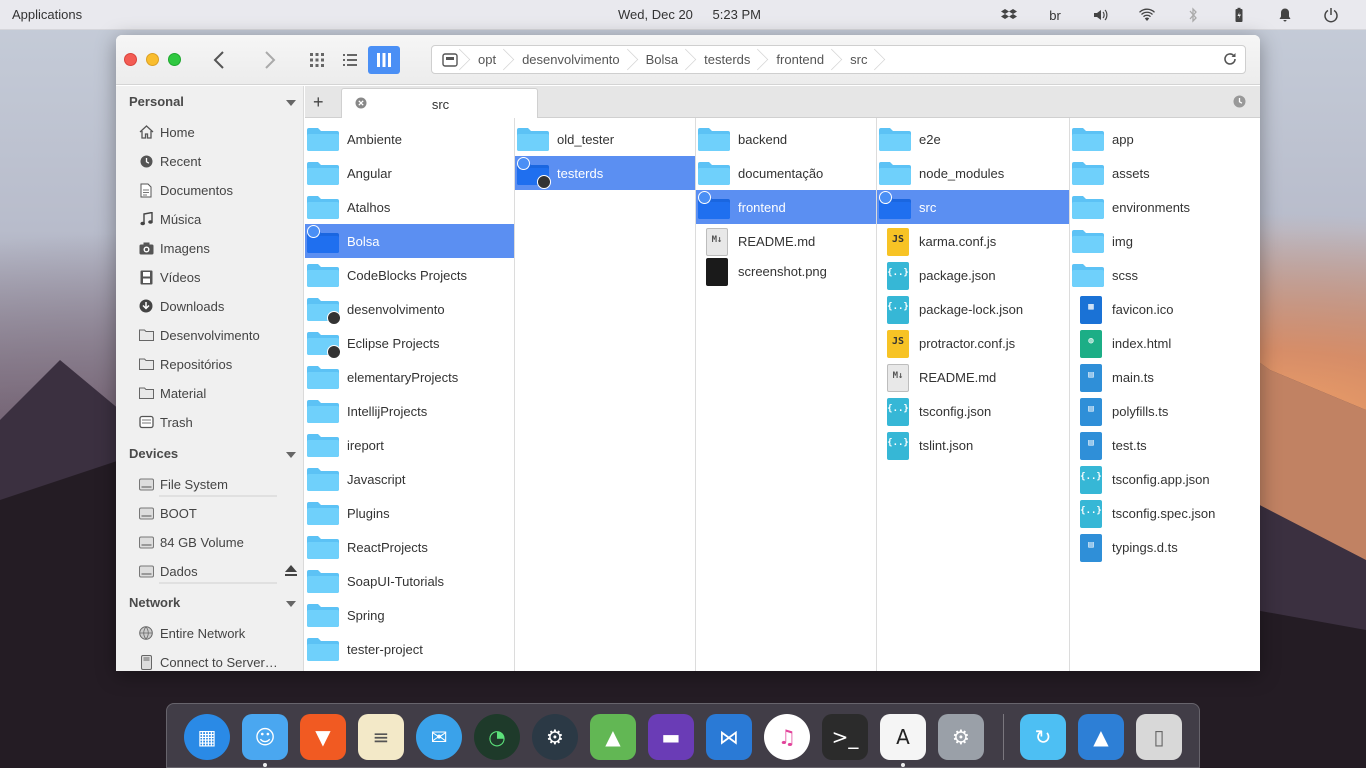  I want to click on tab-src: src, so click(439, 103).